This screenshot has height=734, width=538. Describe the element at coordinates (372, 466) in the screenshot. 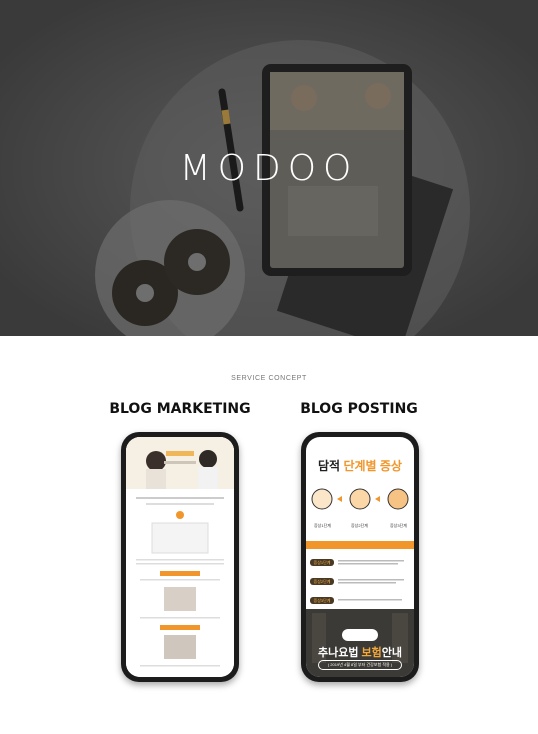

I see `posting-heading-accent: 단계별 증상` at that location.